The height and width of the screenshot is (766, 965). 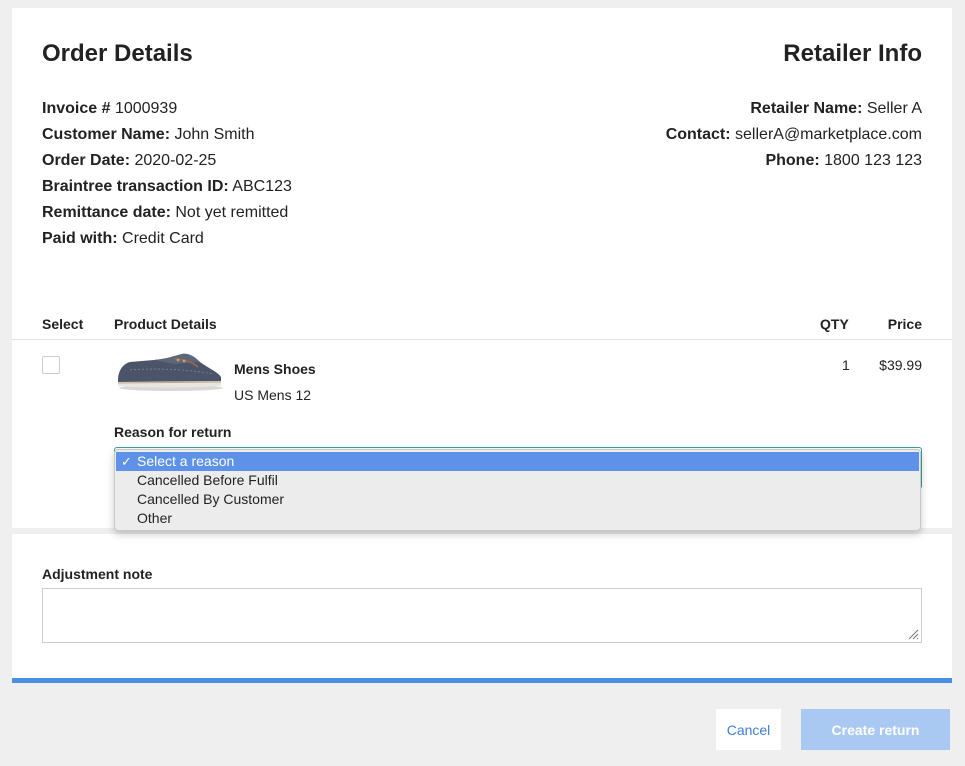 What do you see at coordinates (912, 633) in the screenshot?
I see `resize-grip-icon` at bounding box center [912, 633].